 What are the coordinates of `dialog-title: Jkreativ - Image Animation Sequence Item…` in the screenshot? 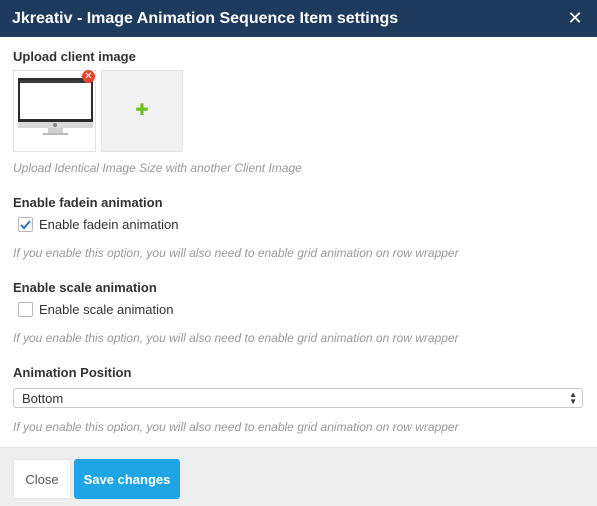 It's located at (205, 18).